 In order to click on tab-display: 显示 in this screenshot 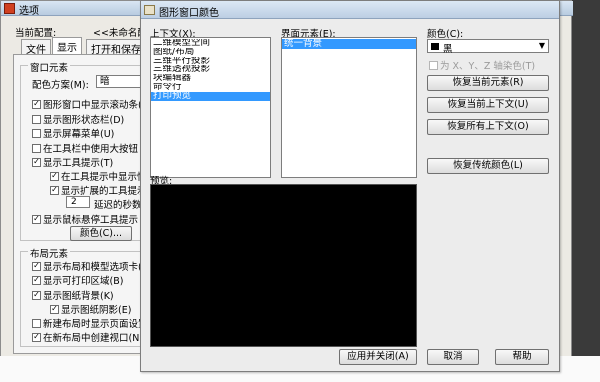, I will do `click(67, 45)`.